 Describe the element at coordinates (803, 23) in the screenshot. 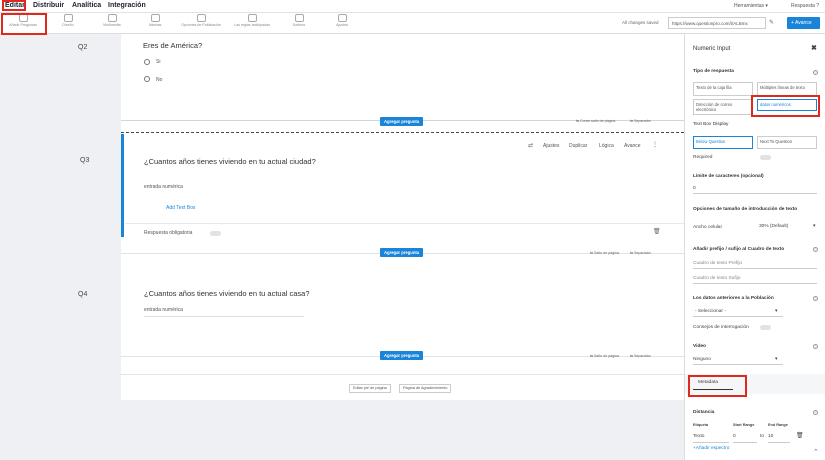

I see `new-button: + Avance` at that location.